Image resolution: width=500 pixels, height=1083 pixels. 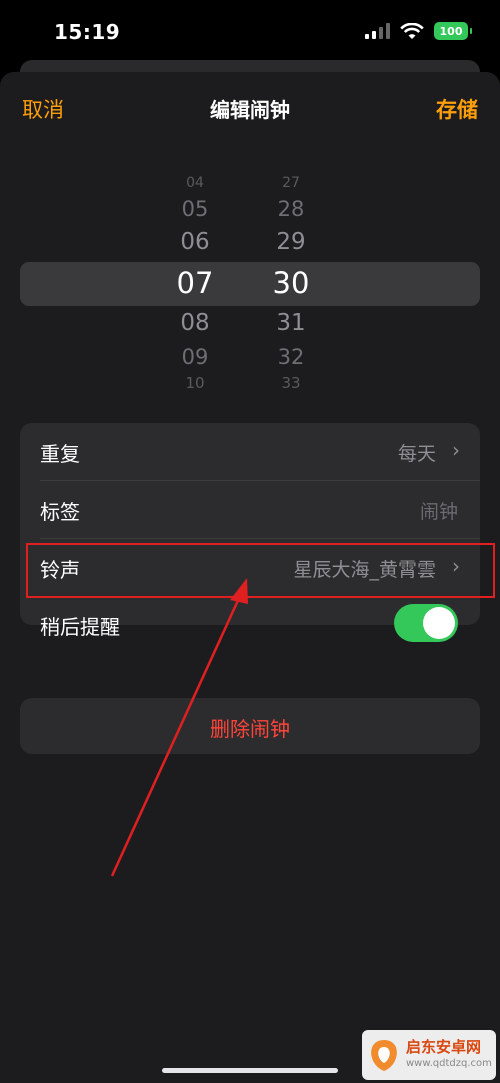 I want to click on status-time: 15:19, so click(x=87, y=32).